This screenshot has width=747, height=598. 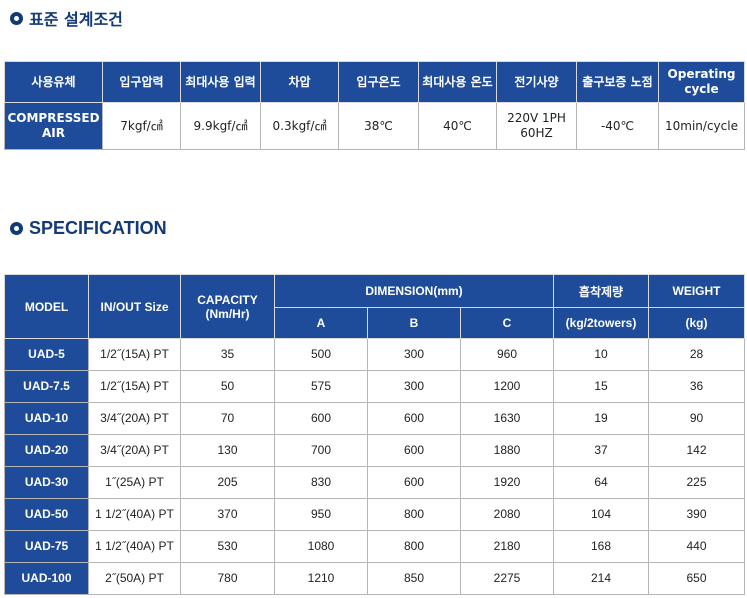 I want to click on cell-dim-a: 1210, so click(x=321, y=578).